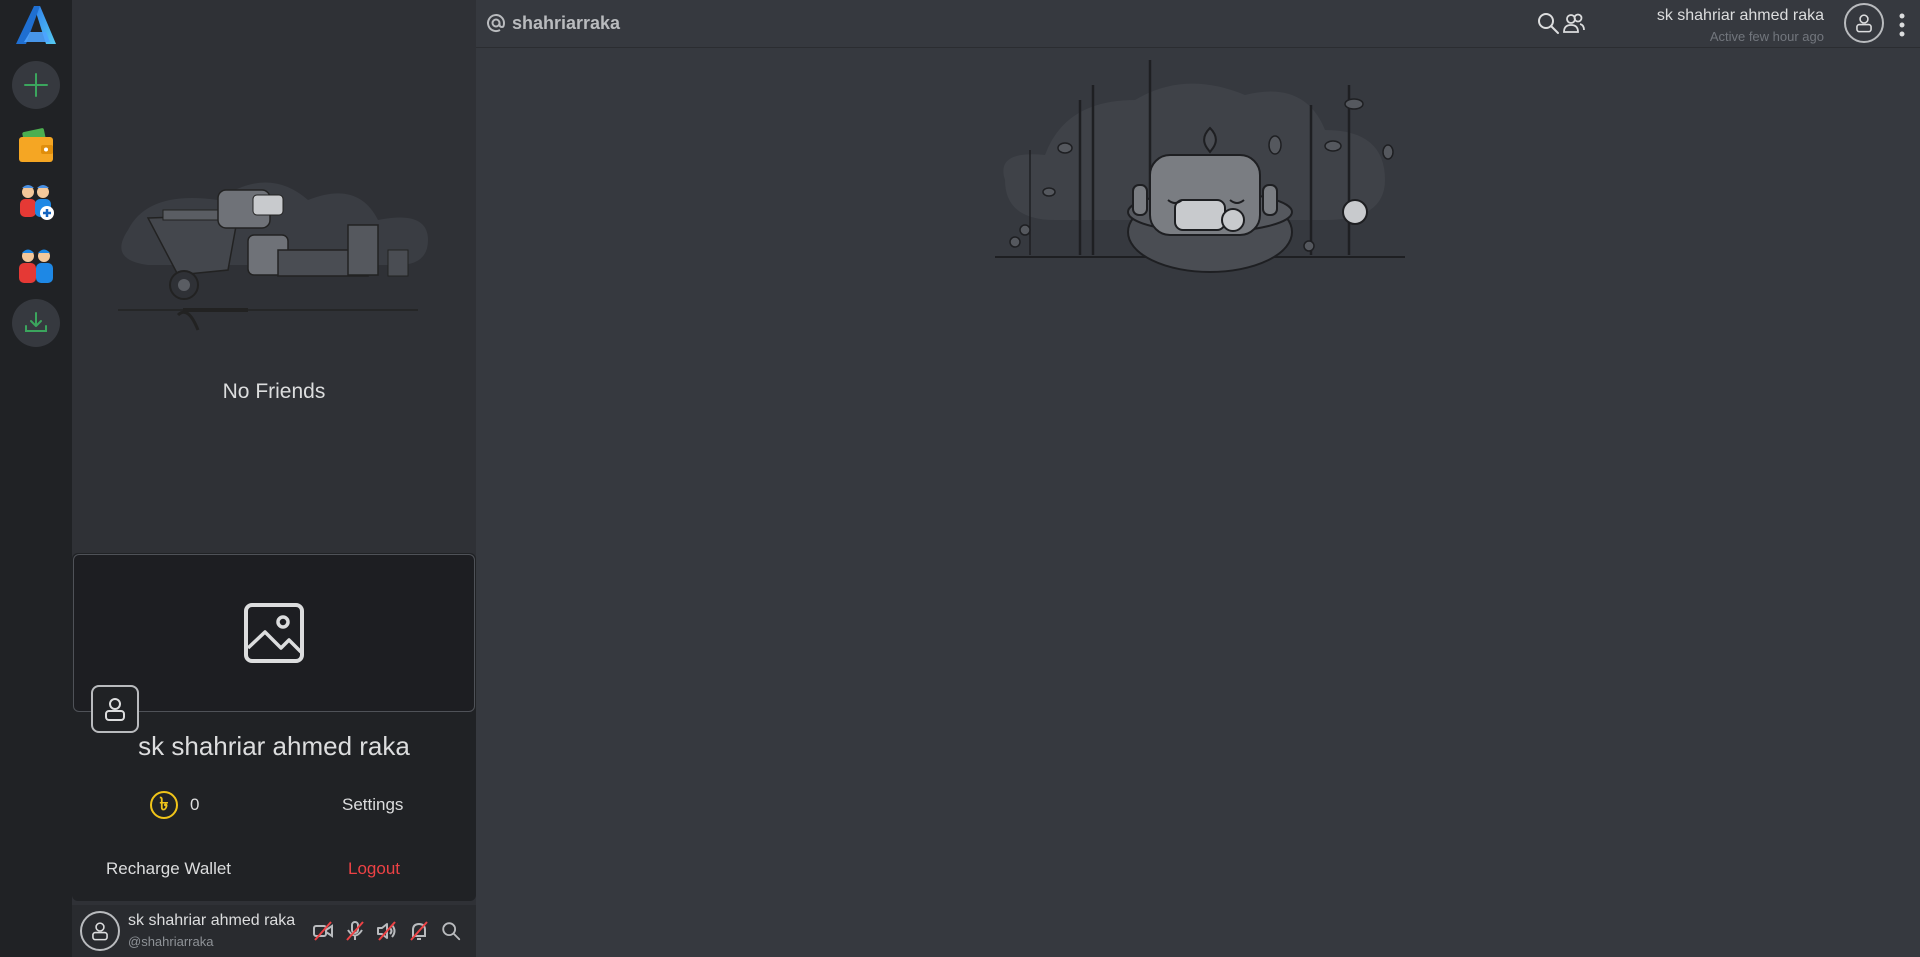  I want to click on mic-off-icon, so click(355, 931).